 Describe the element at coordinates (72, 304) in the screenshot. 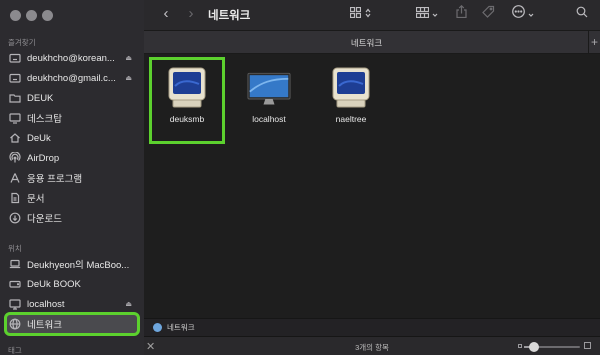

I see `sidebar-item-localhost: localhost ⏏` at that location.